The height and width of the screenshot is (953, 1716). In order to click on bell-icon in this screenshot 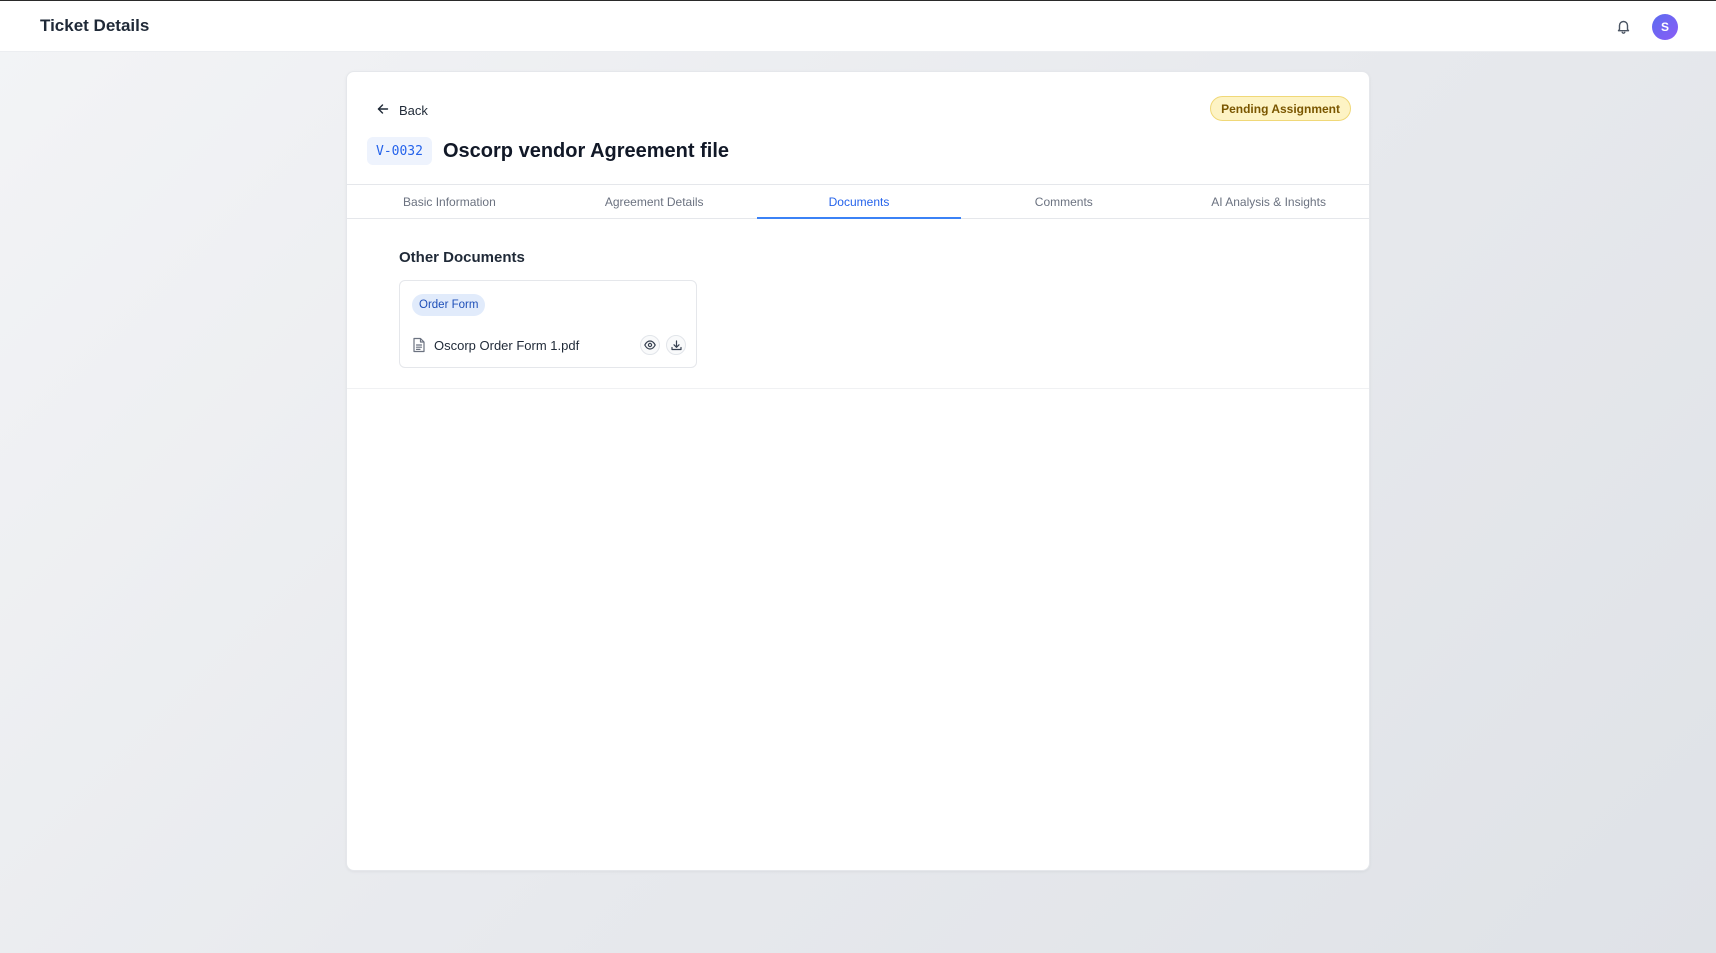, I will do `click(1623, 26)`.